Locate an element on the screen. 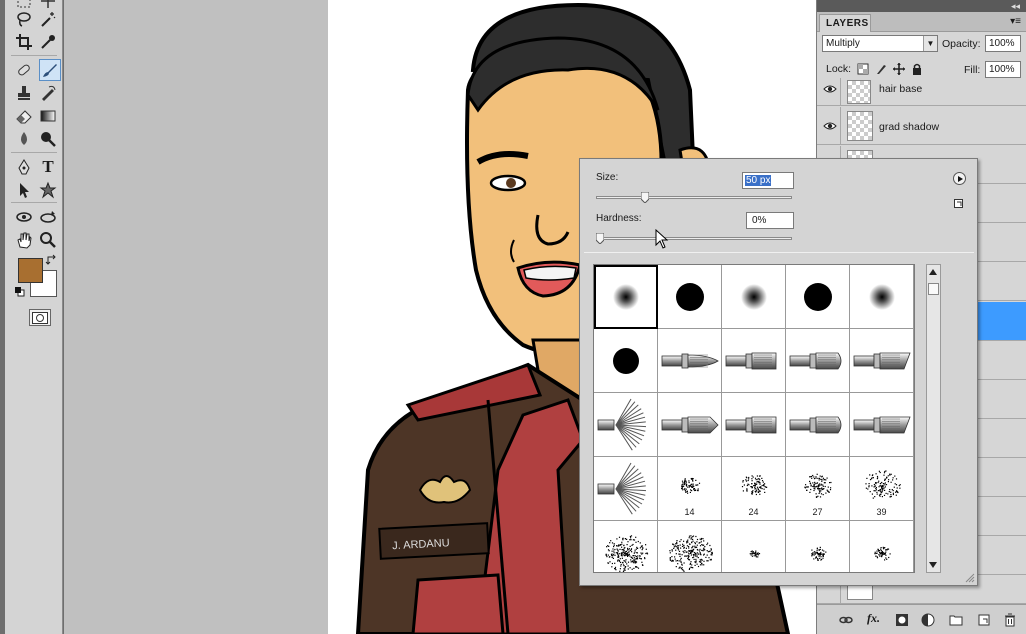  dodge-icon is located at coordinates (48, 139).